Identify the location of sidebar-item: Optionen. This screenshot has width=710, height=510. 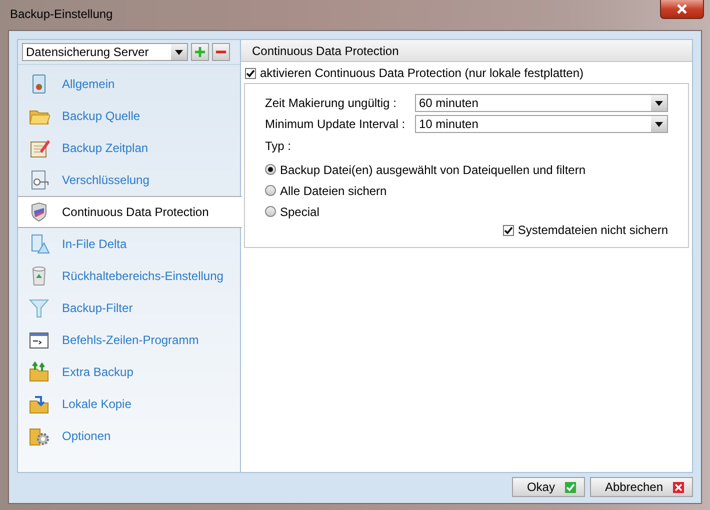
(129, 436).